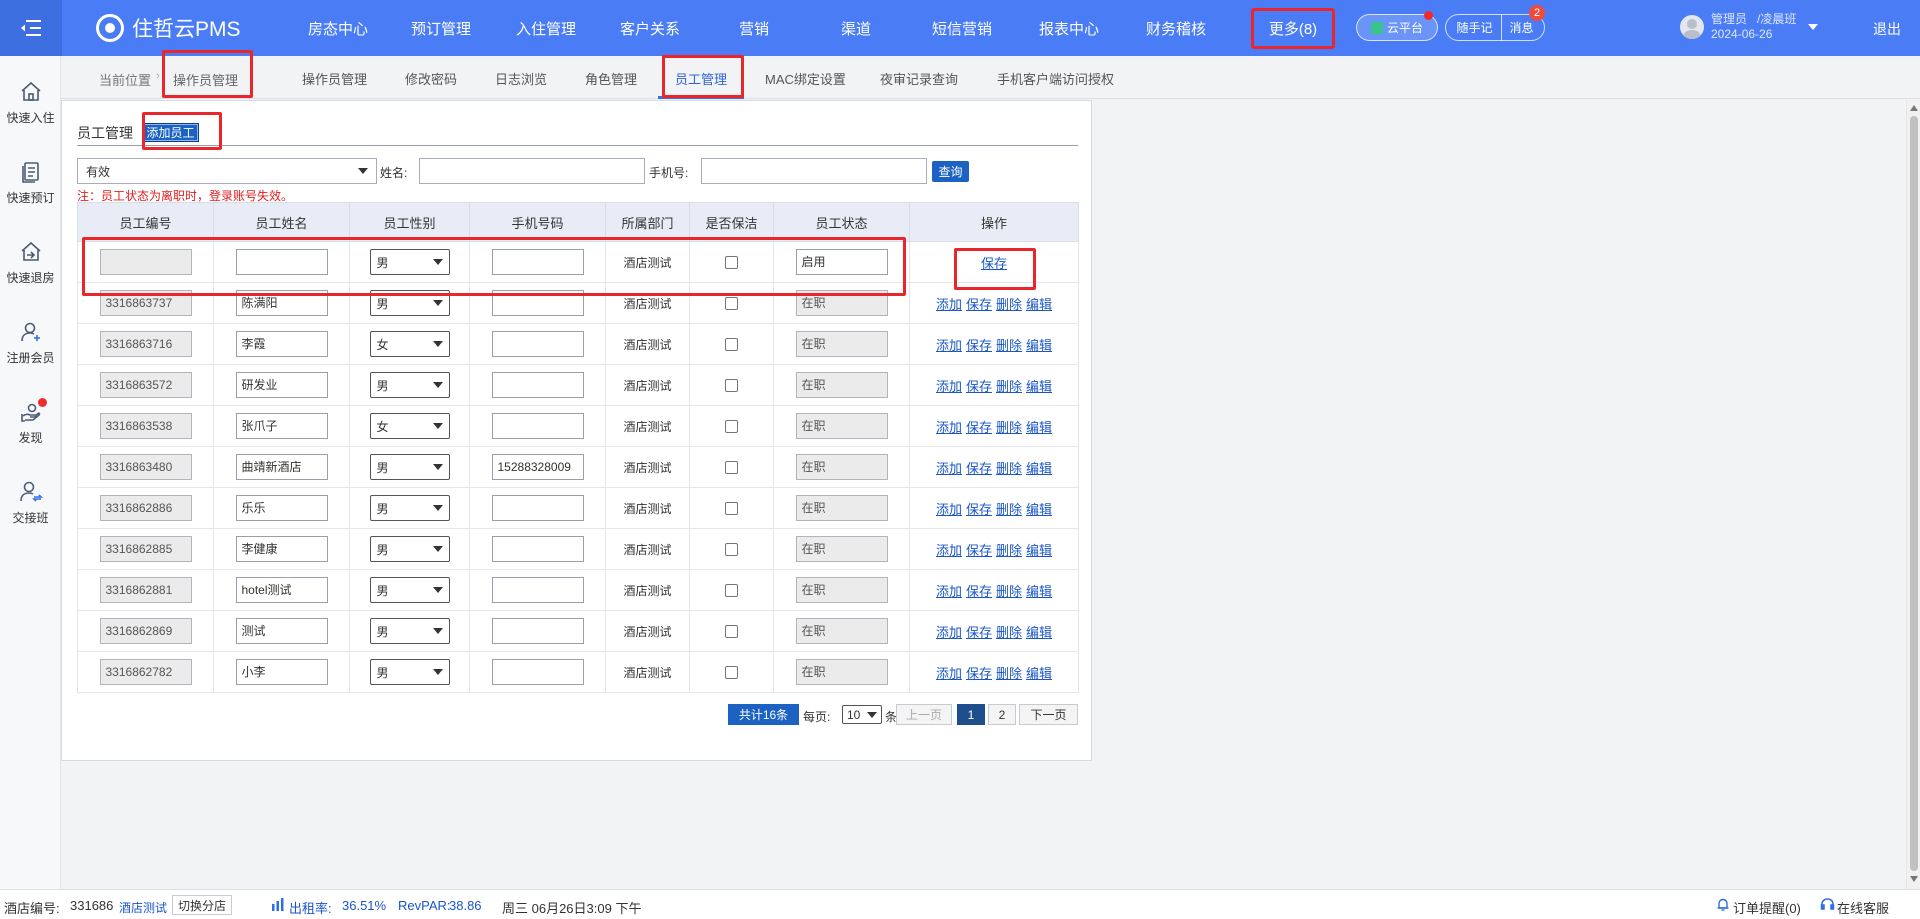  Describe the element at coordinates (30, 183) in the screenshot. I see `sidebar-item-quick-booking: 快速预订` at that location.